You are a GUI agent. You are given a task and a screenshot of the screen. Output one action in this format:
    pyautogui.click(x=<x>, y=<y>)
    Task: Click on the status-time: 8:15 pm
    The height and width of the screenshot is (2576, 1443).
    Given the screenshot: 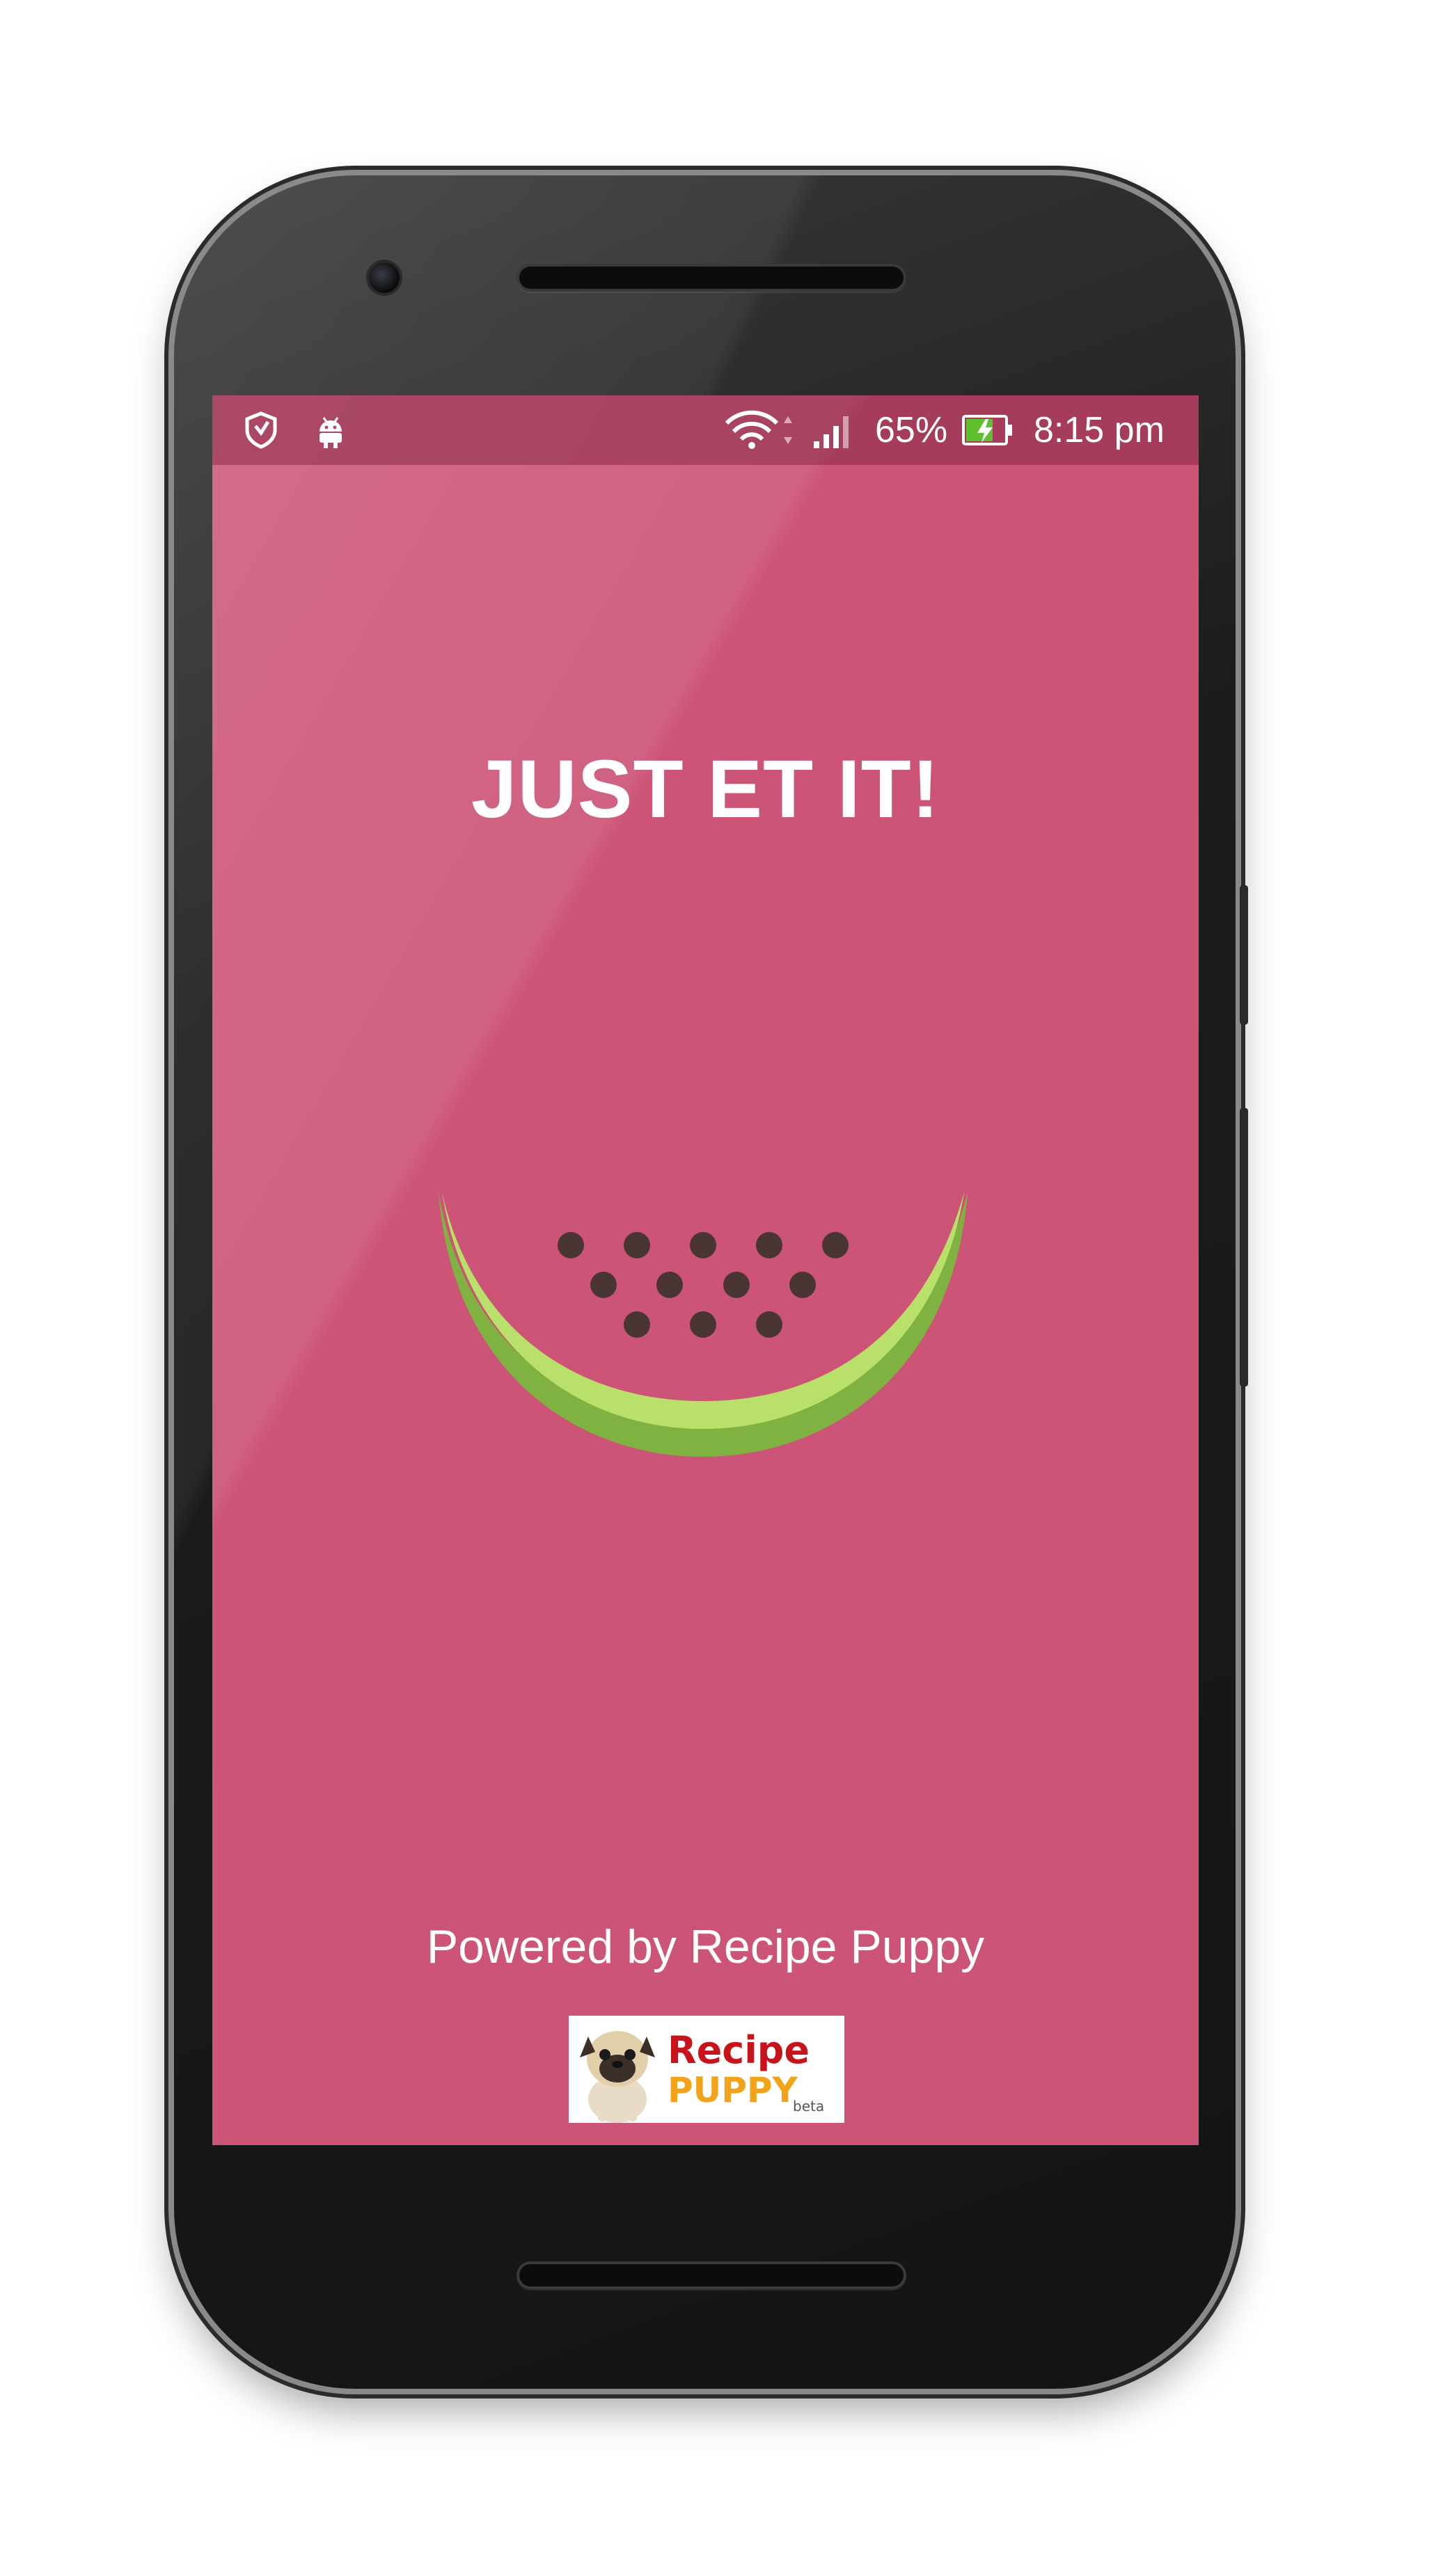 What is the action you would take?
    pyautogui.click(x=1099, y=430)
    